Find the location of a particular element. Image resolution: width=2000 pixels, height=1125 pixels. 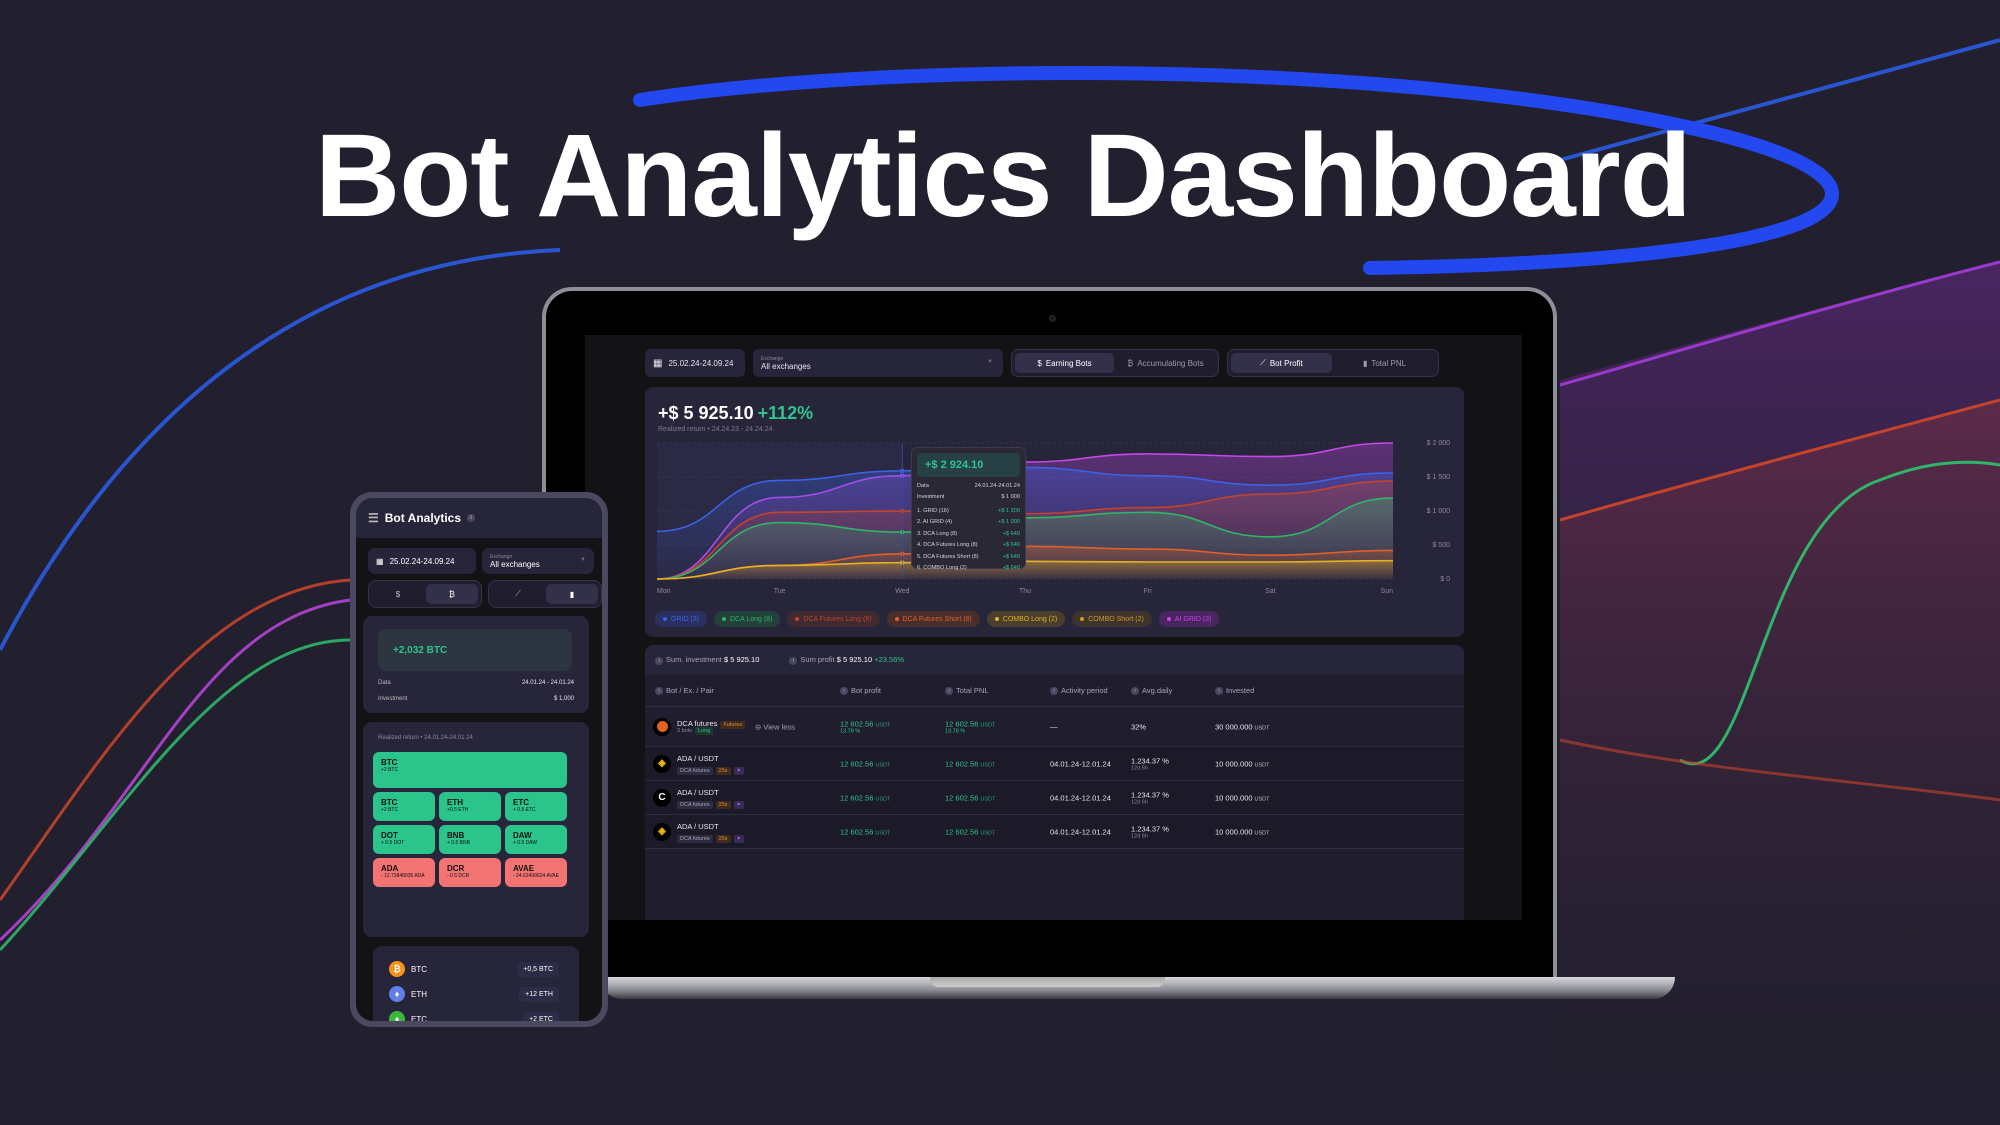

tab-btc: ₿ is located at coordinates (452, 594).